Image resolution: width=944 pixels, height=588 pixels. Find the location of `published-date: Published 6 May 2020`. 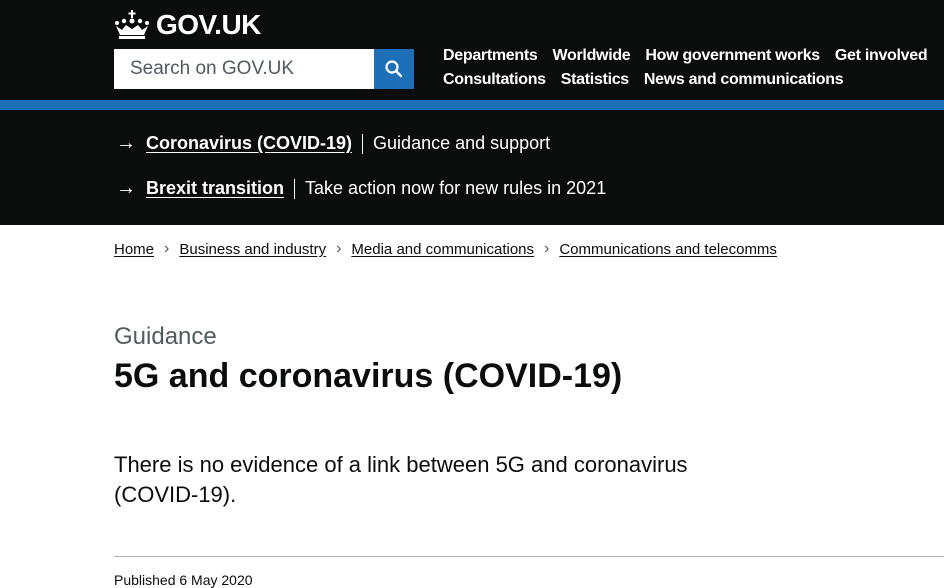

published-date: Published 6 May 2020 is located at coordinates (183, 580).